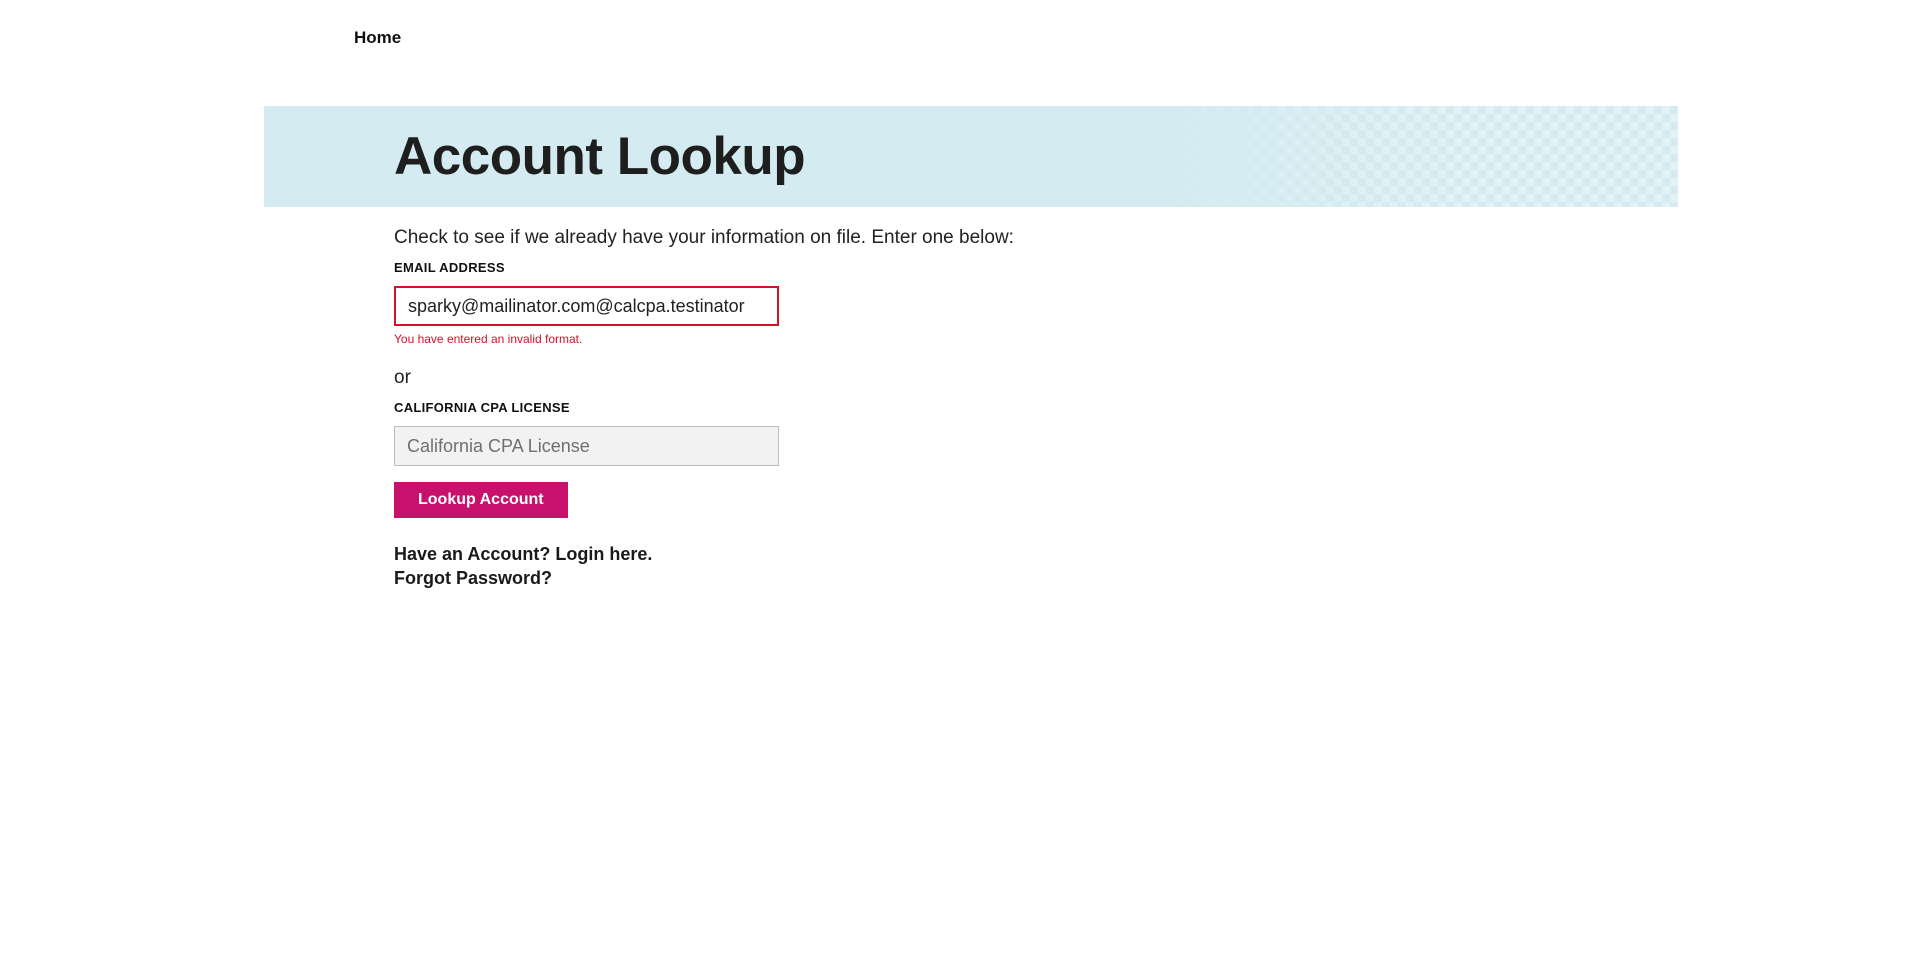  I want to click on nav-home-link: Home, so click(377, 37).